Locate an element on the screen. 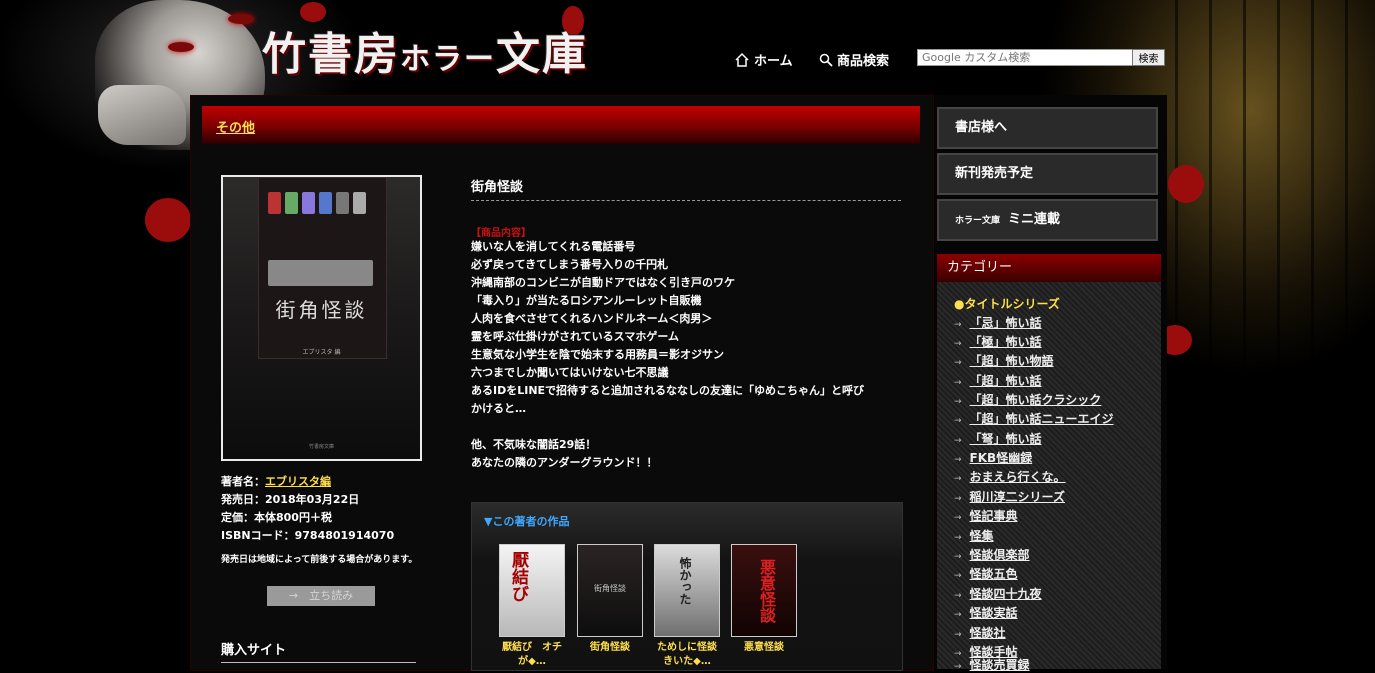  work-cover-text: 厭結び is located at coordinates (518, 576).